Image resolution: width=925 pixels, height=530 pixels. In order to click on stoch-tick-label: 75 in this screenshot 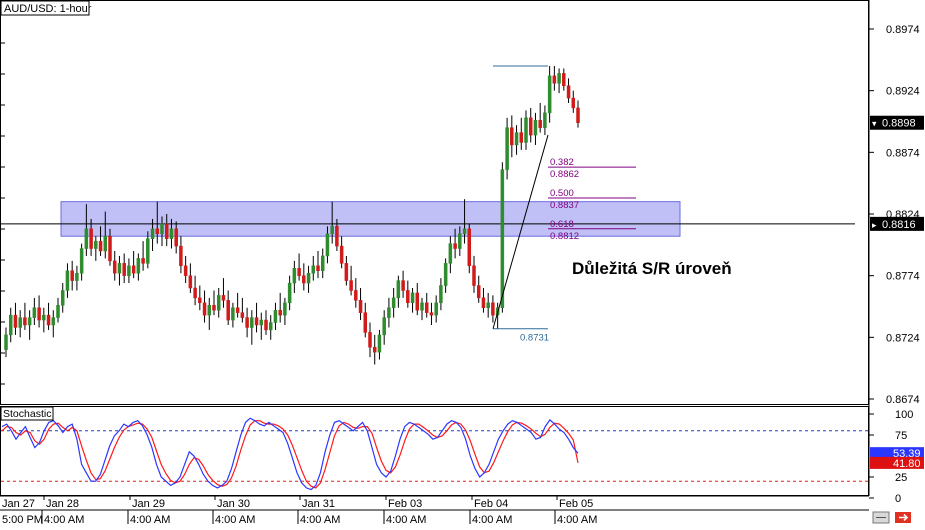, I will do `click(901, 436)`.